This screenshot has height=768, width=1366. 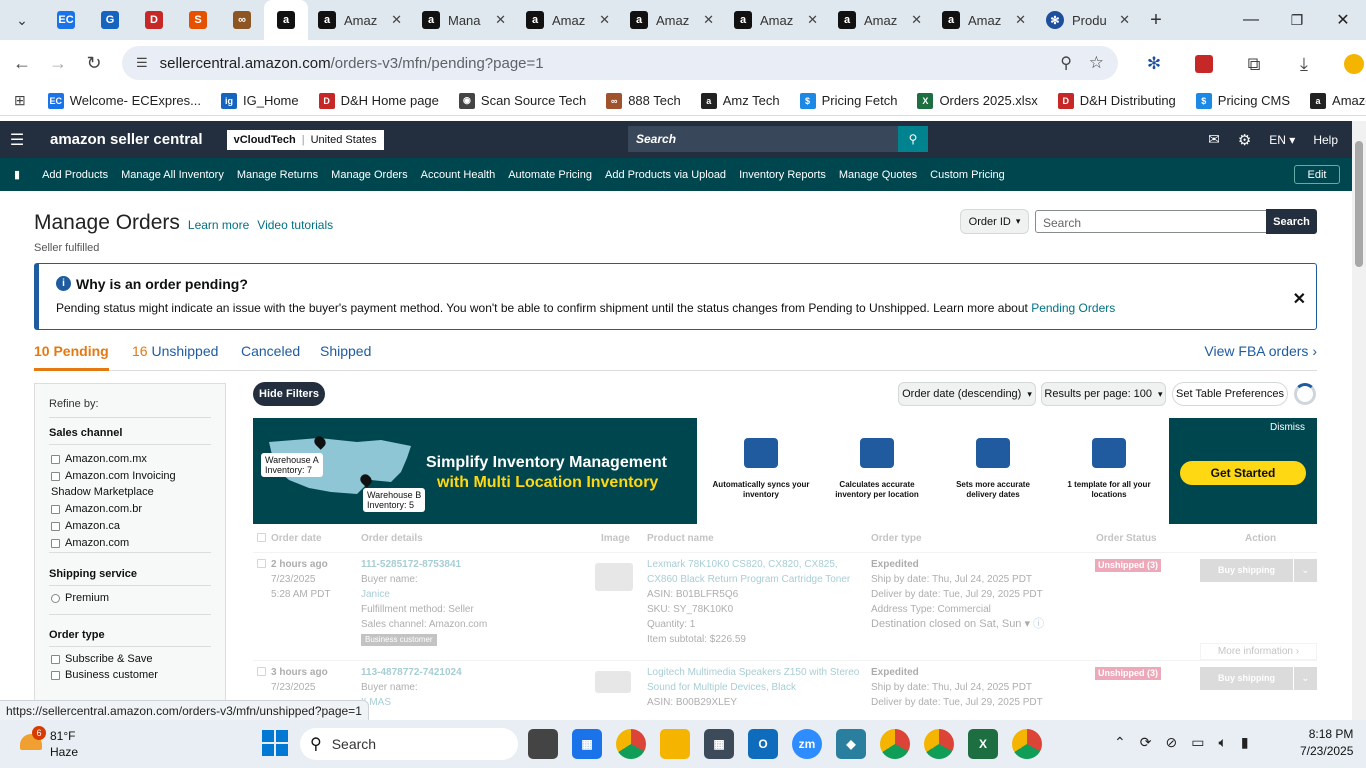 I want to click on extensions-menu-button: ⧉, so click(x=1254, y=64).